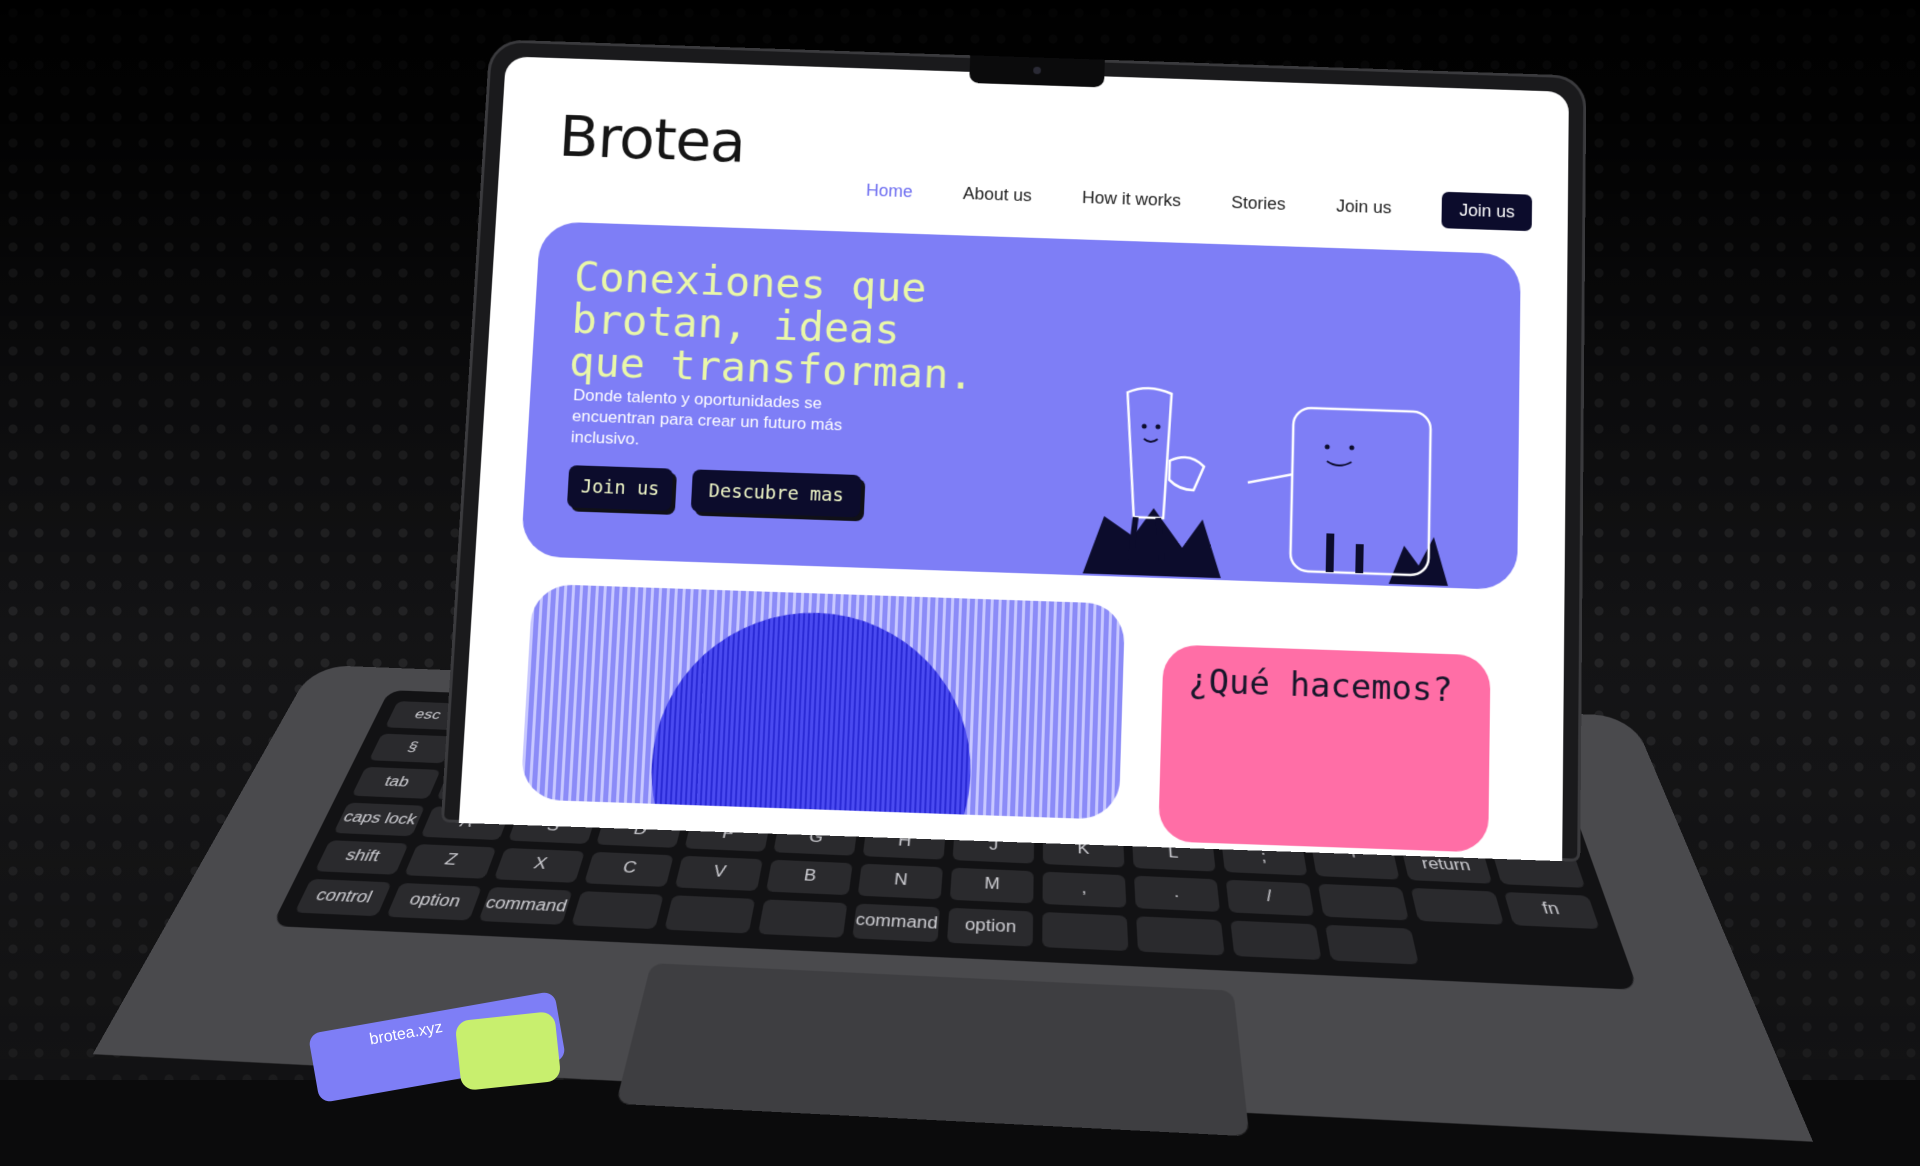  What do you see at coordinates (628, 869) in the screenshot?
I see `keyboard-key: C` at bounding box center [628, 869].